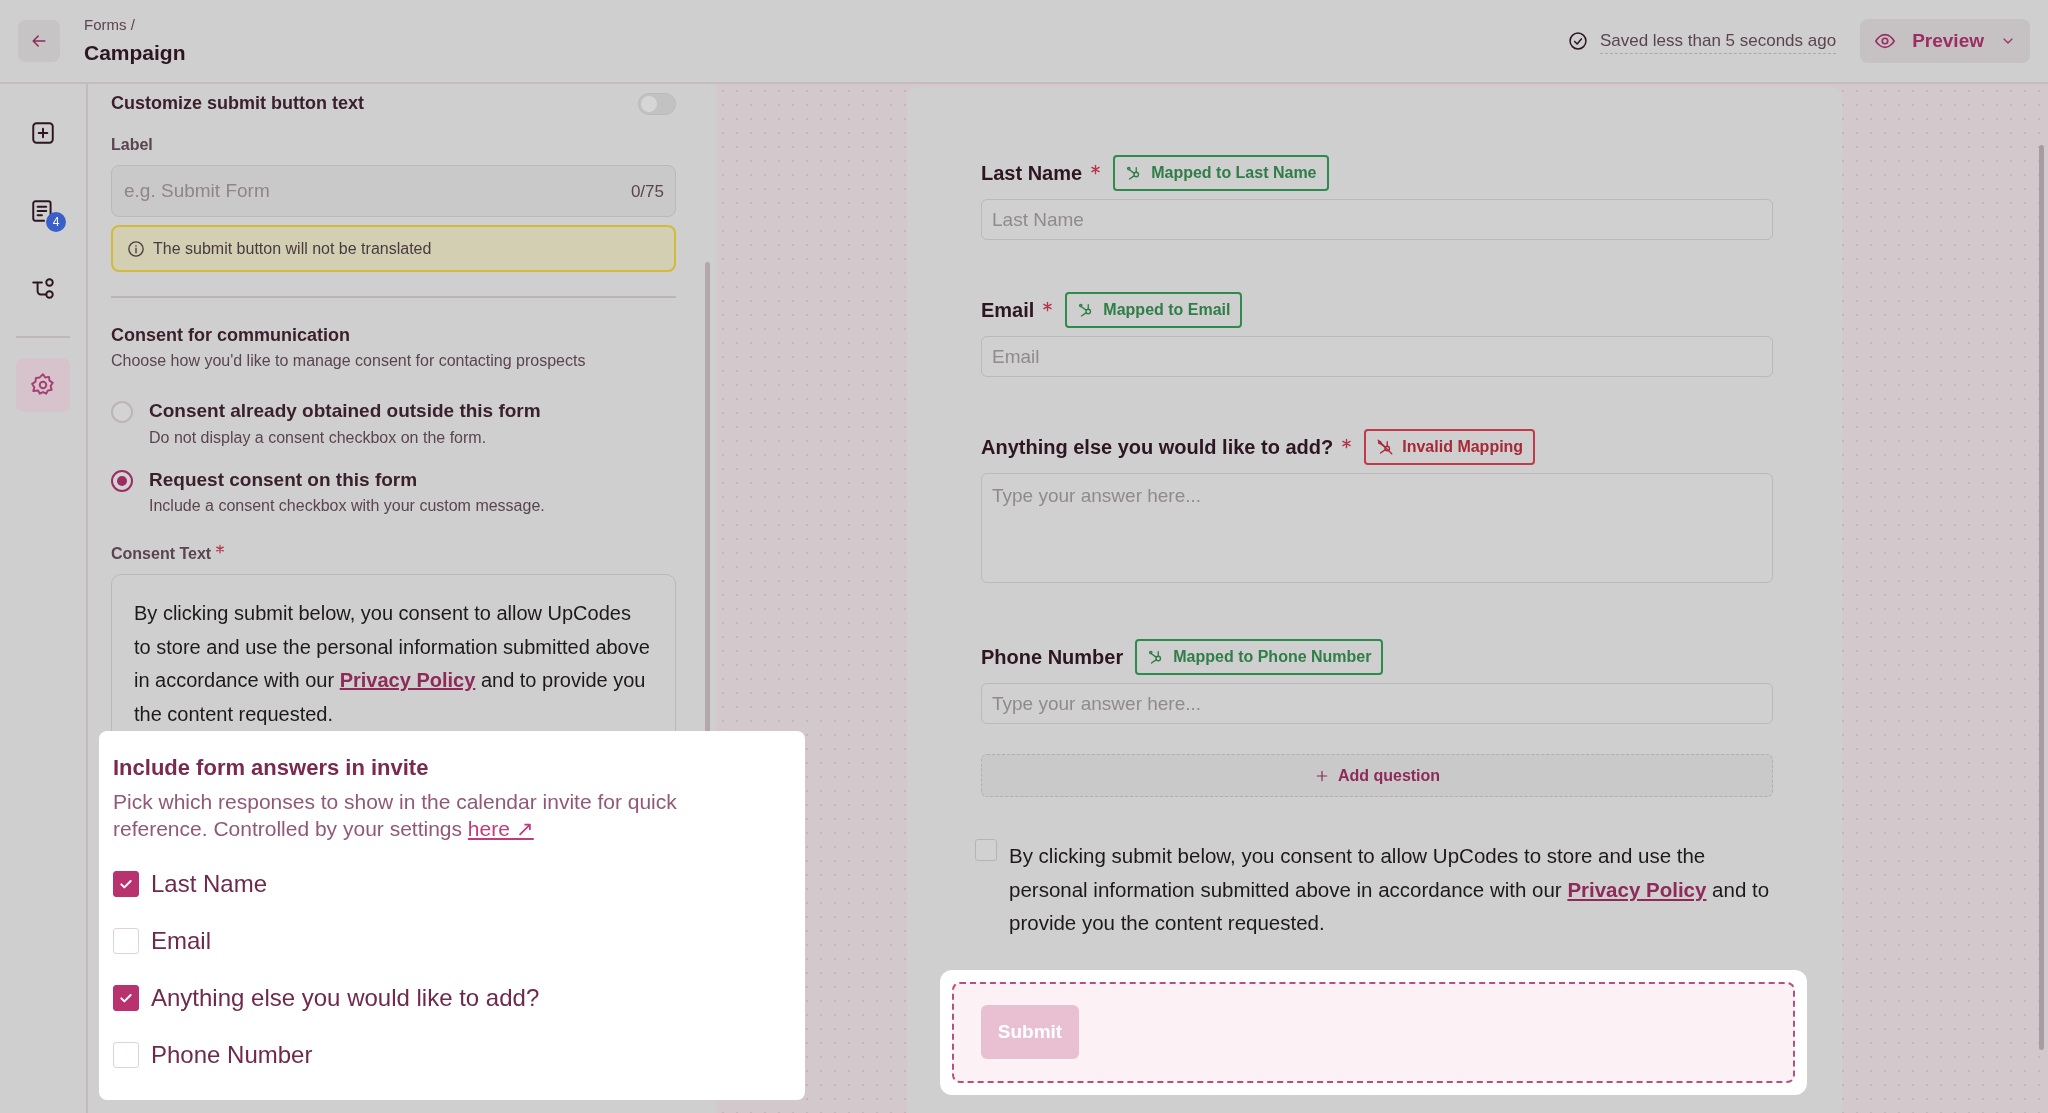  I want to click on branch-icon, so click(43, 289).